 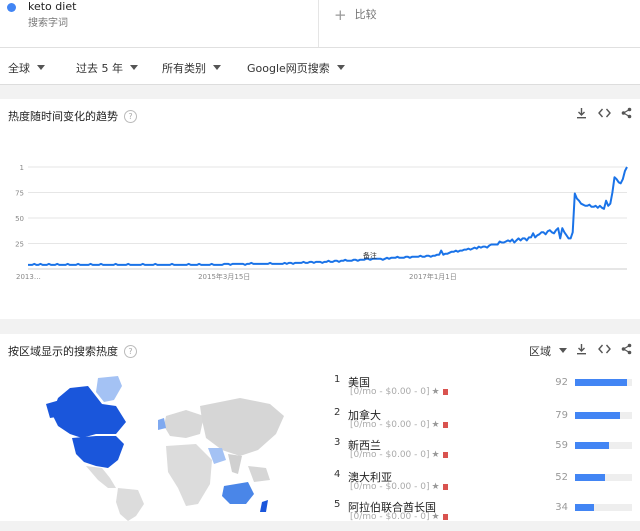 I want to click on region-level-select: 区域, so click(x=548, y=351).